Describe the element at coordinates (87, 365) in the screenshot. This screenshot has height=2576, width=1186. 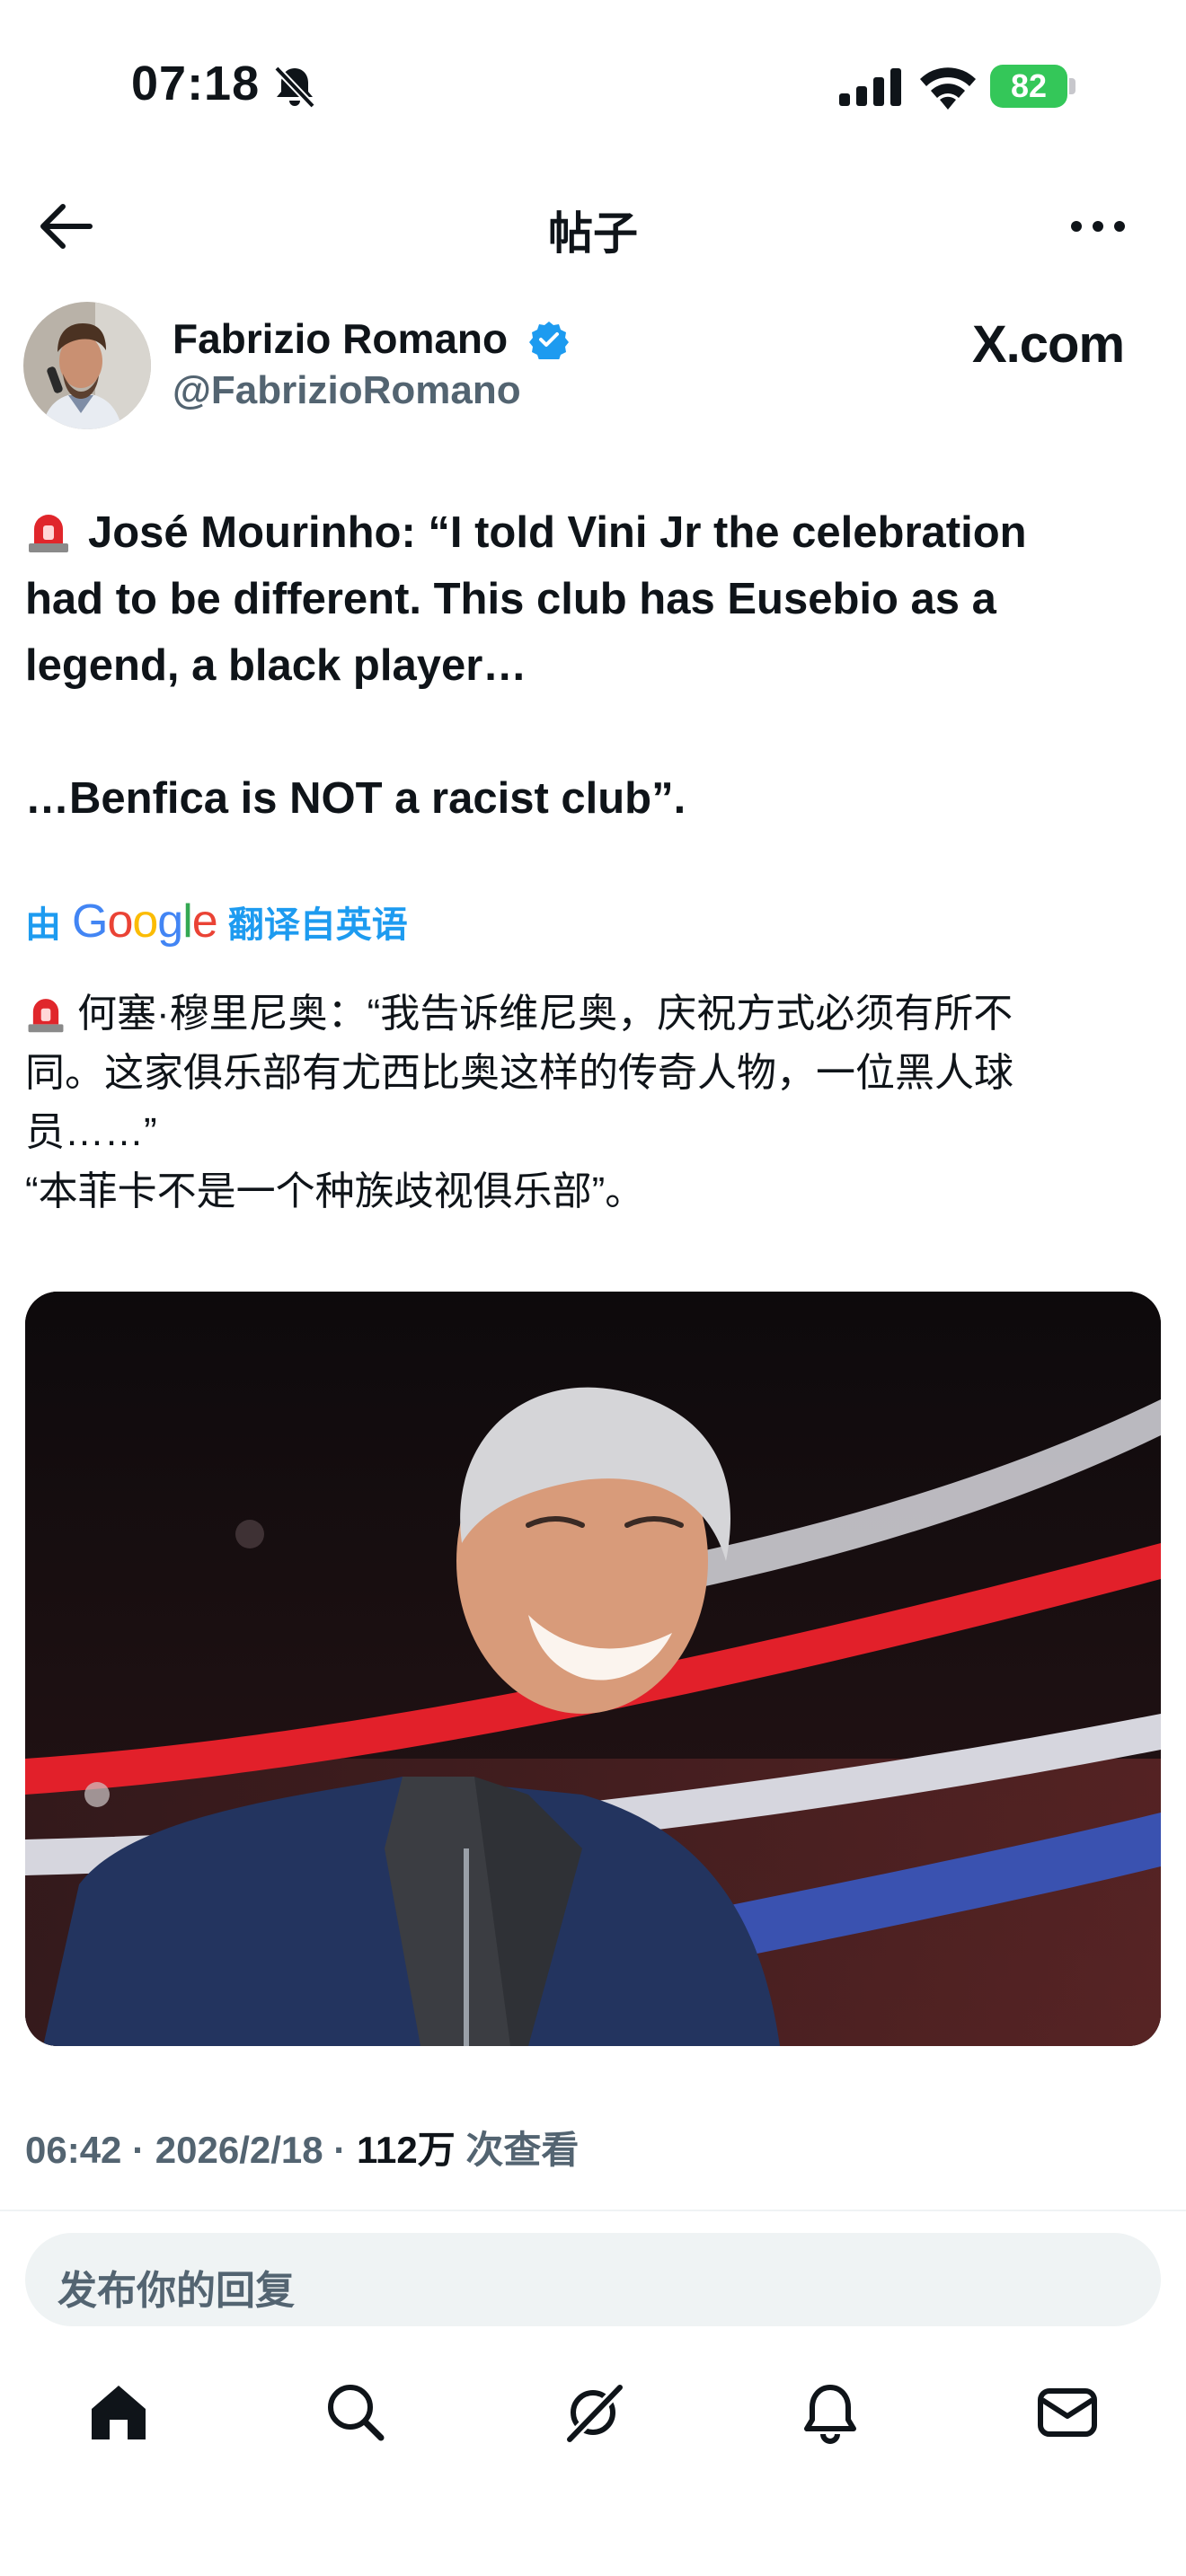
I see `avatar` at that location.